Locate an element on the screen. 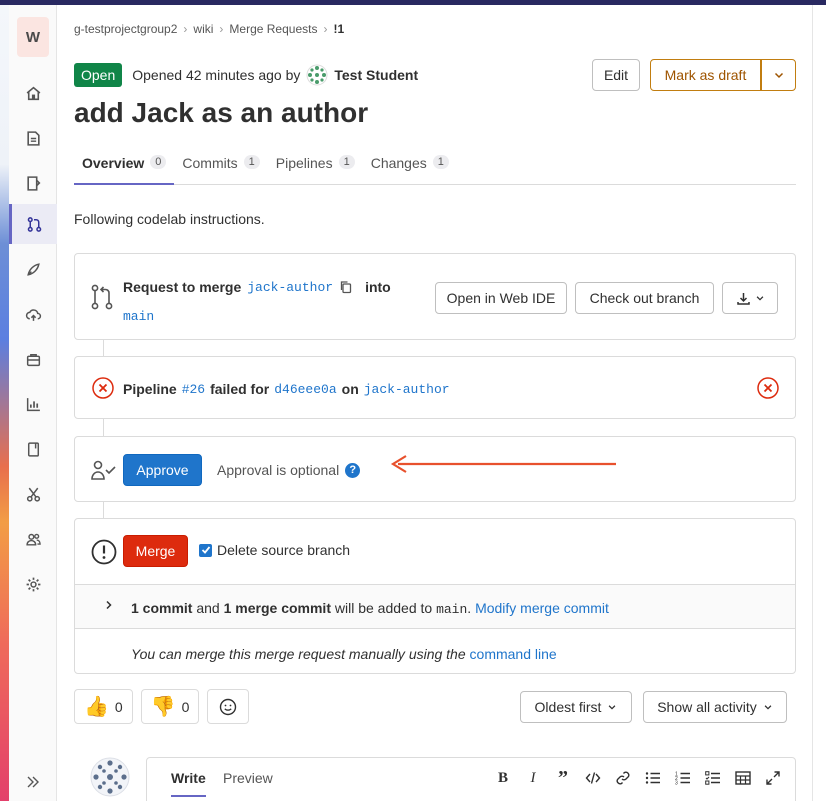 This screenshot has height=801, width=826. pipeline-id-link: #26 is located at coordinates (193, 389).